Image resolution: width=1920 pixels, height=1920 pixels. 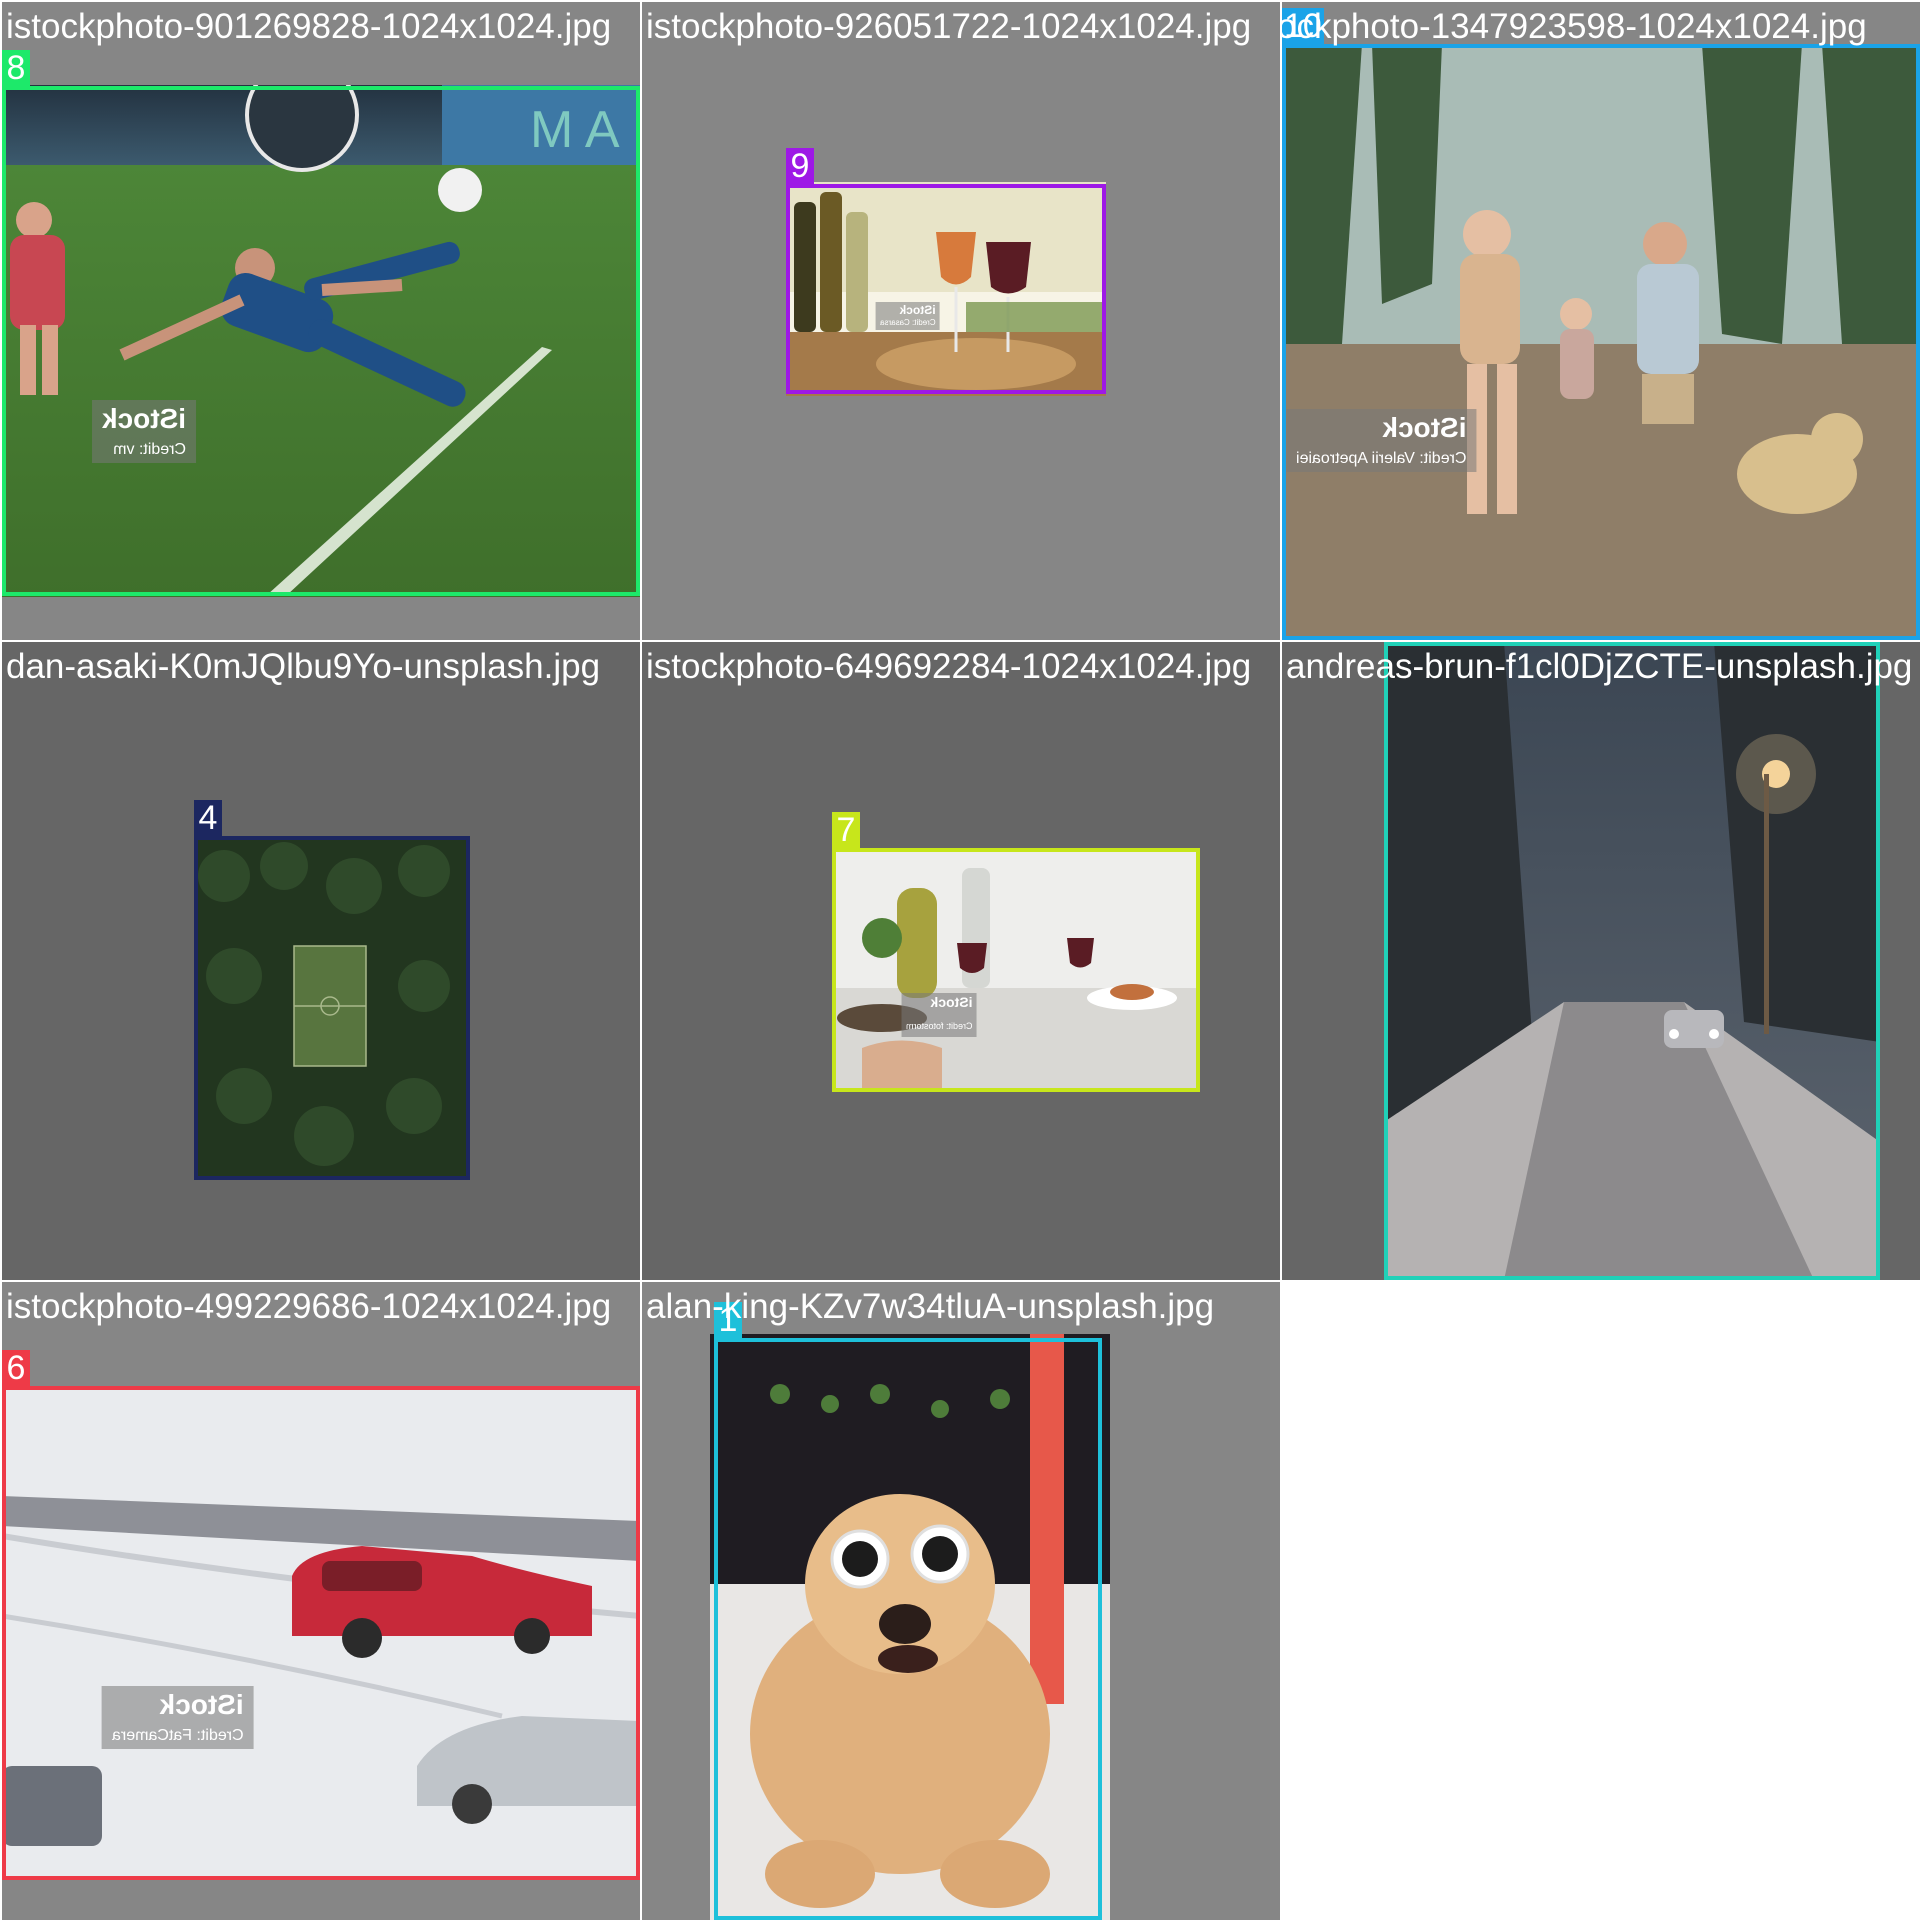 What do you see at coordinates (16, 1368) in the screenshot?
I see `bbox-label-6: 6` at bounding box center [16, 1368].